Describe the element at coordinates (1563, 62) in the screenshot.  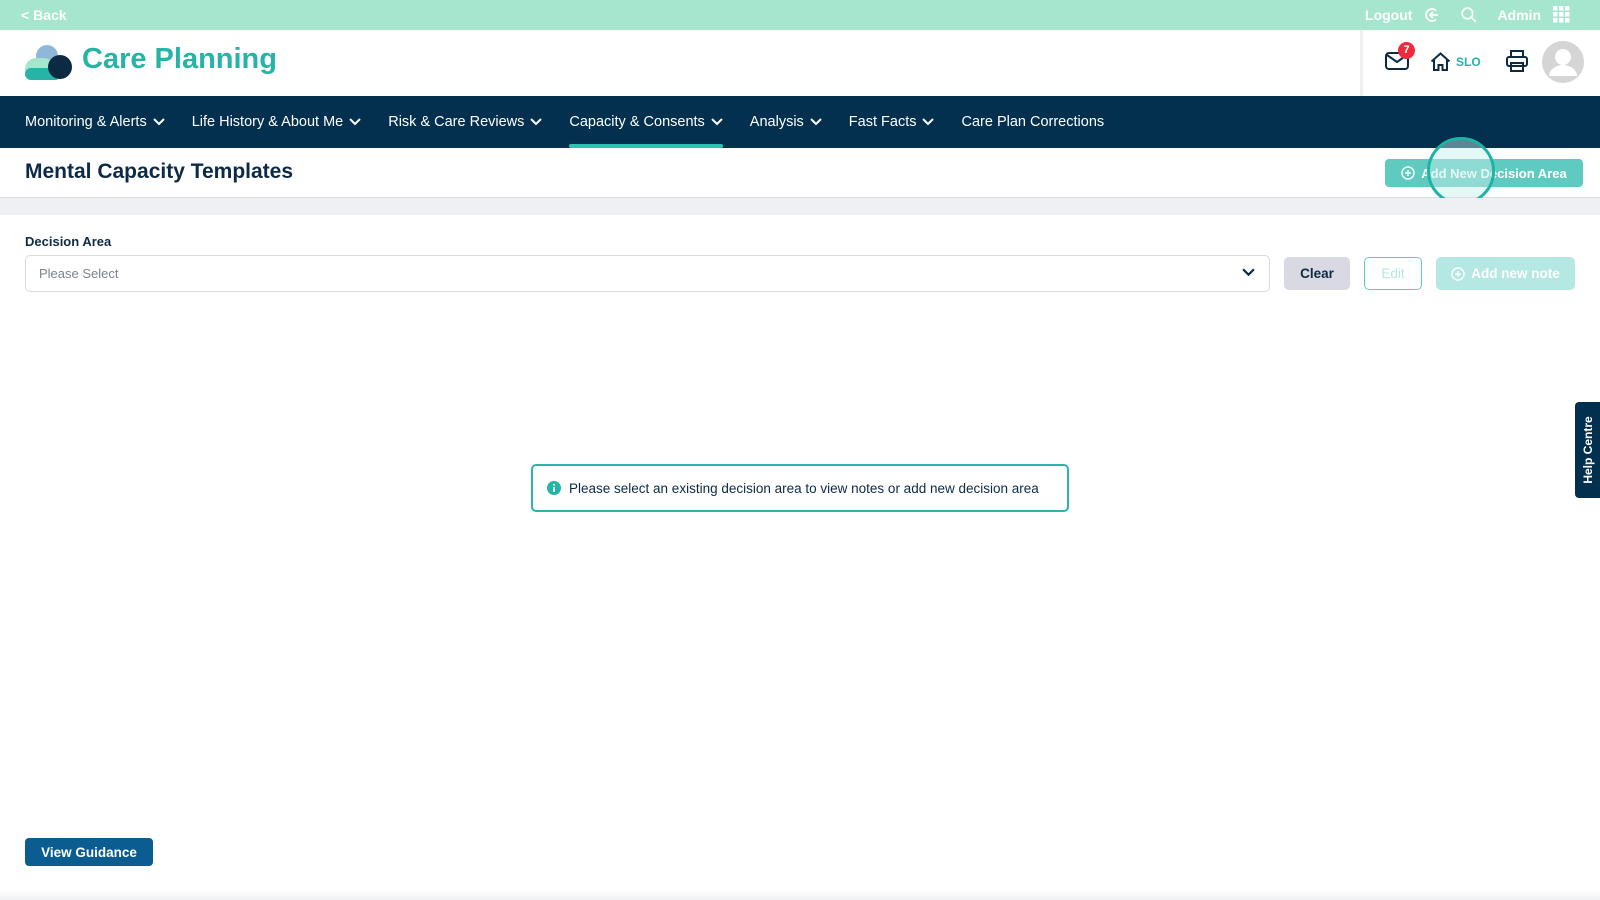
I see `avatar` at that location.